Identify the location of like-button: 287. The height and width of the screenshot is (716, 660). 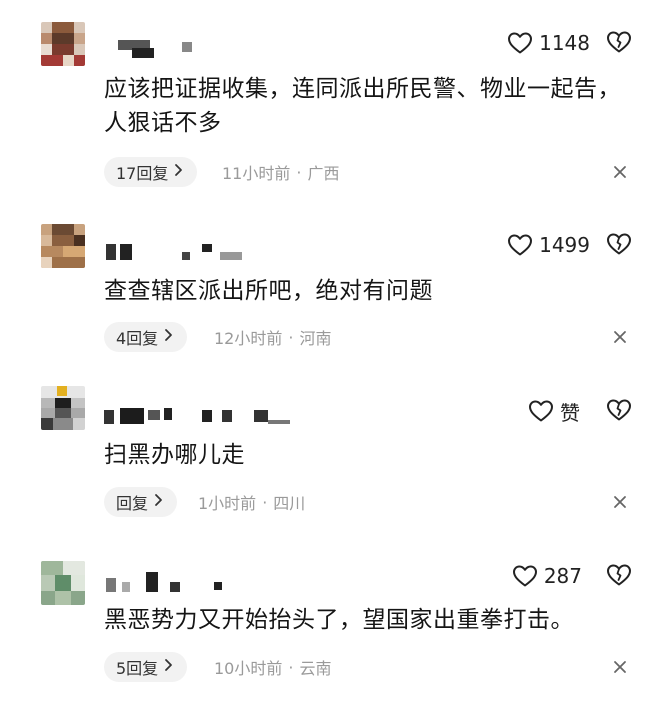
(551, 576).